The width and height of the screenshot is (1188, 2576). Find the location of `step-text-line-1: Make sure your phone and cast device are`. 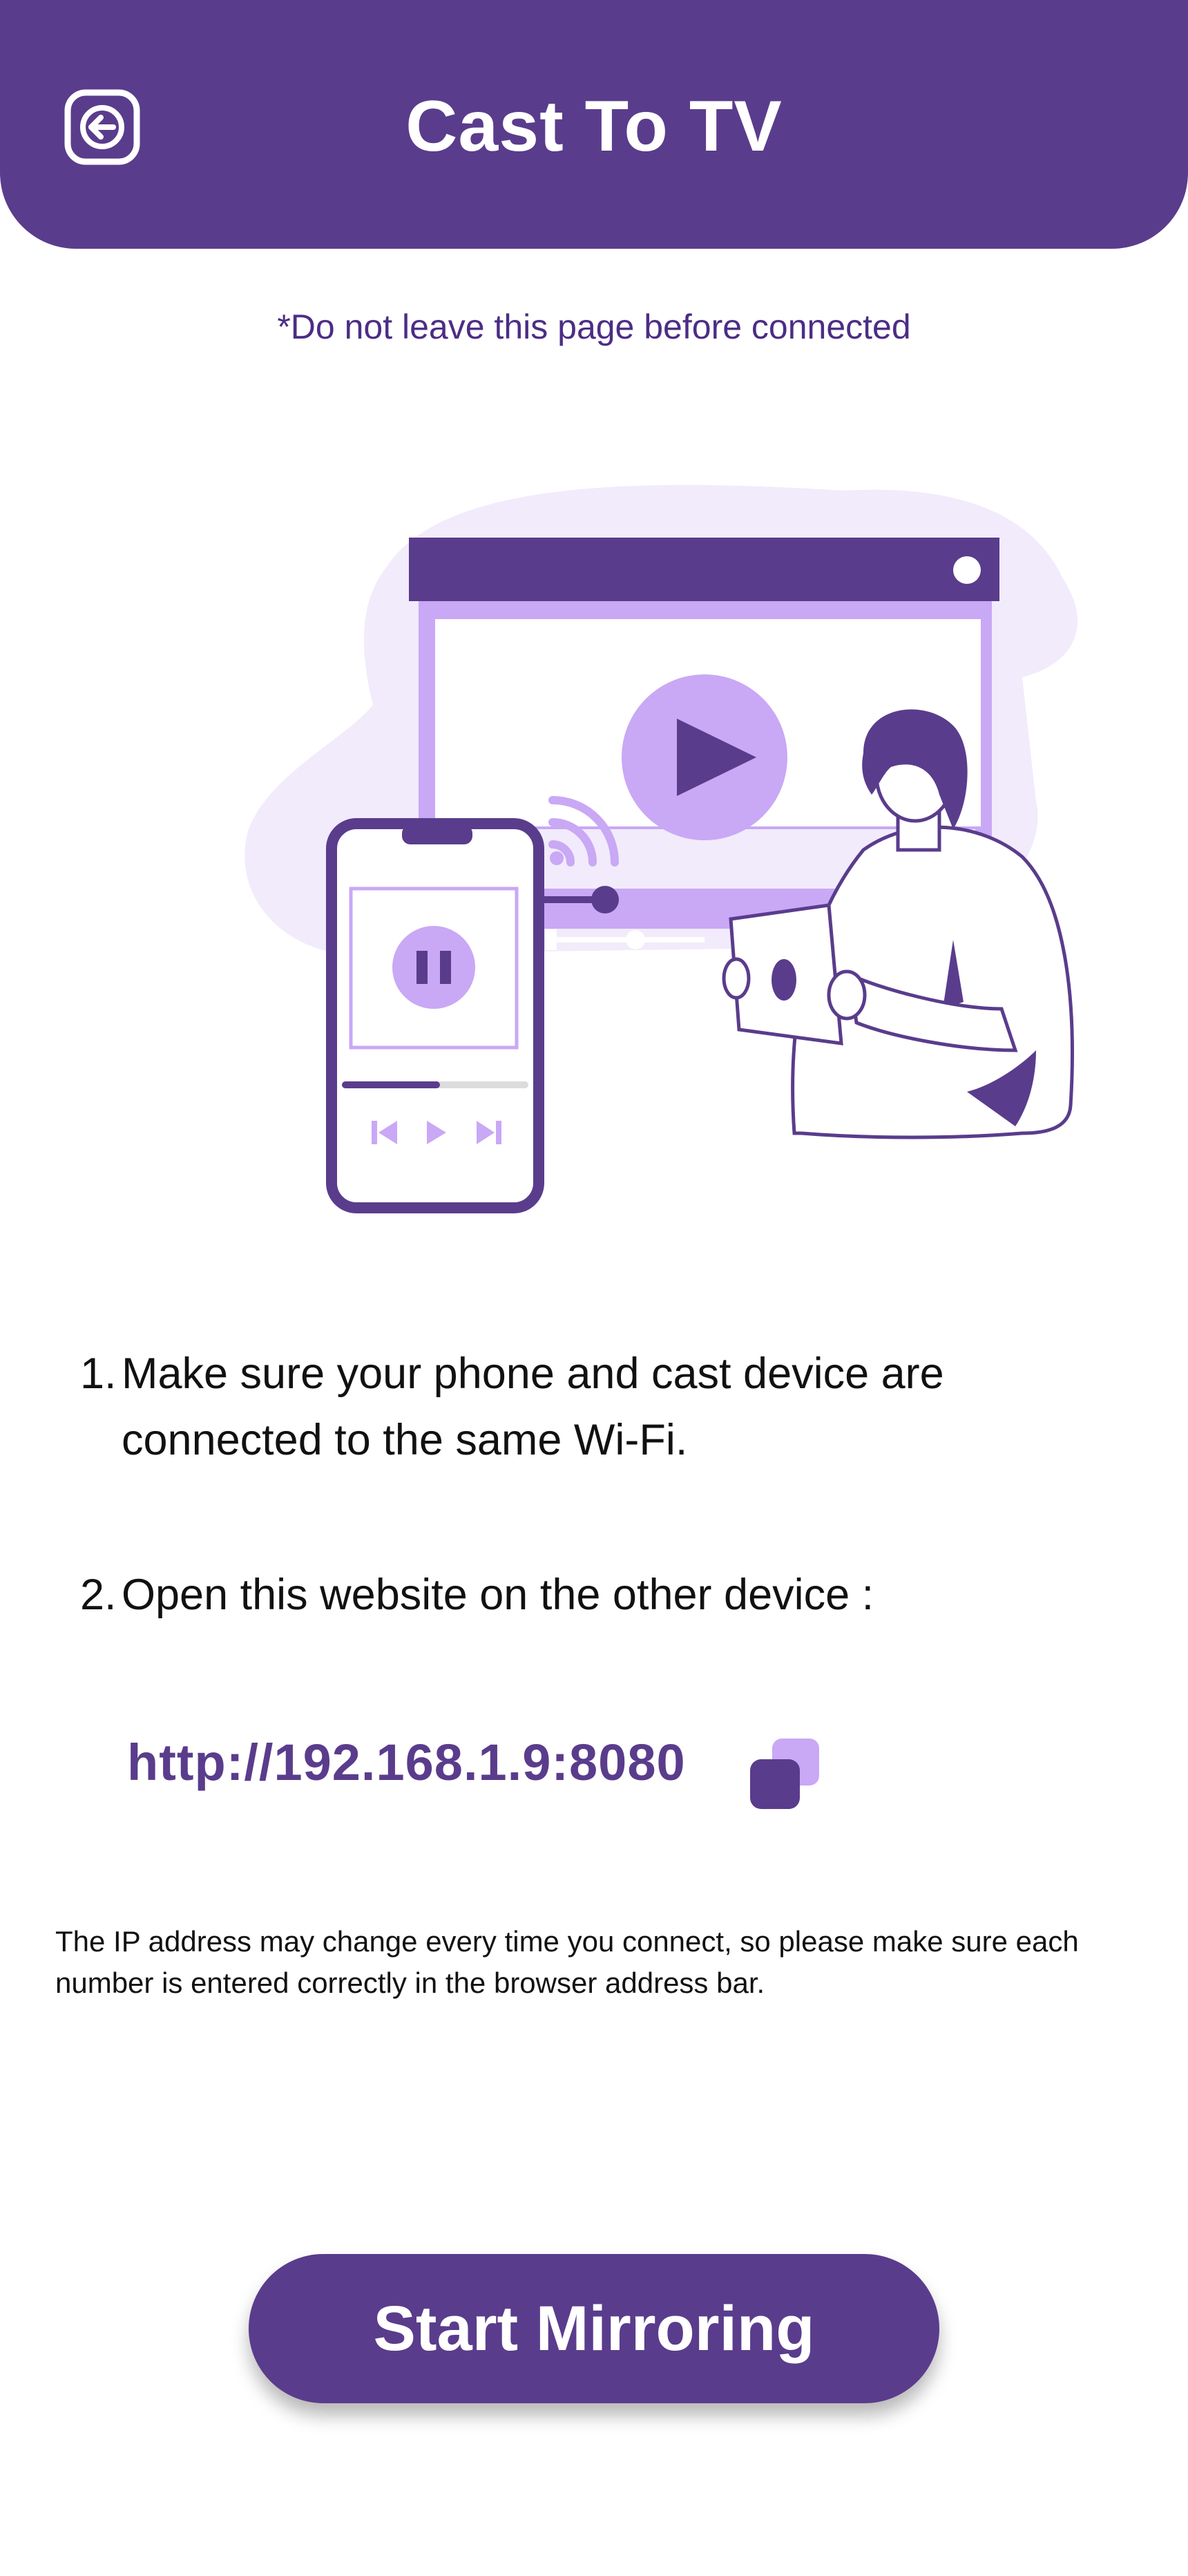

step-text-line-1: Make sure your phone and cast device are is located at coordinates (533, 1373).